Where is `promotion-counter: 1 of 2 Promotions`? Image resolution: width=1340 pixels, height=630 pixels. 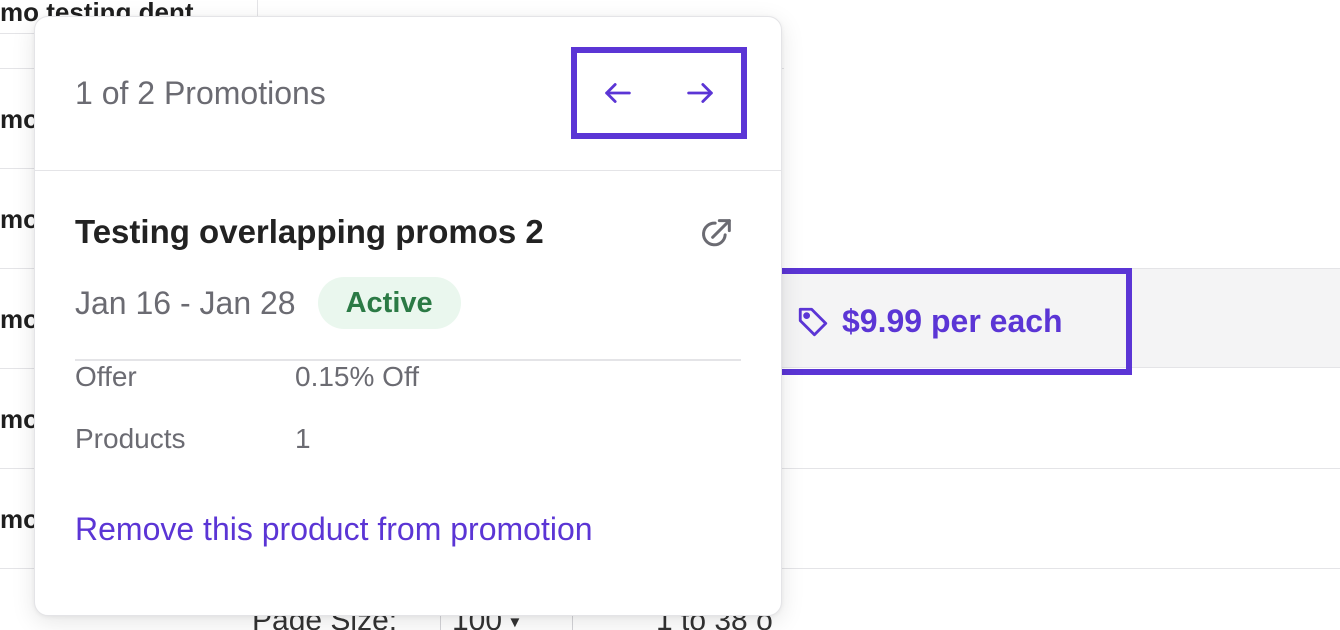 promotion-counter: 1 of 2 Promotions is located at coordinates (200, 93).